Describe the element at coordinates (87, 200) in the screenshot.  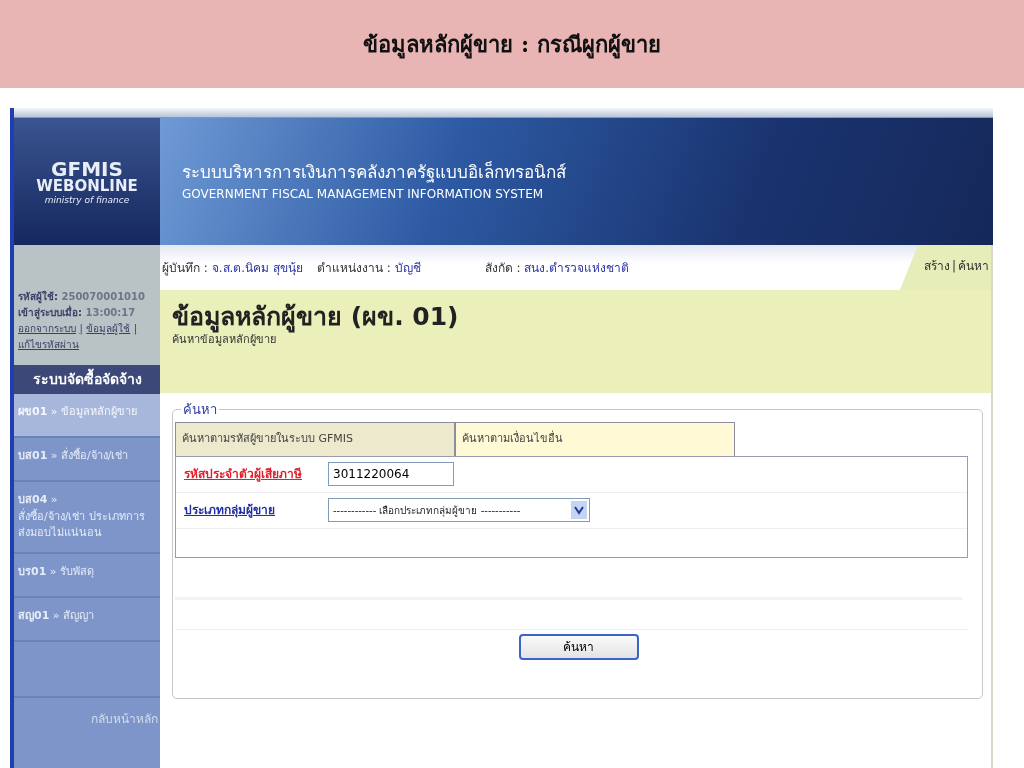
I see `logo-text: ministry of finance` at that location.